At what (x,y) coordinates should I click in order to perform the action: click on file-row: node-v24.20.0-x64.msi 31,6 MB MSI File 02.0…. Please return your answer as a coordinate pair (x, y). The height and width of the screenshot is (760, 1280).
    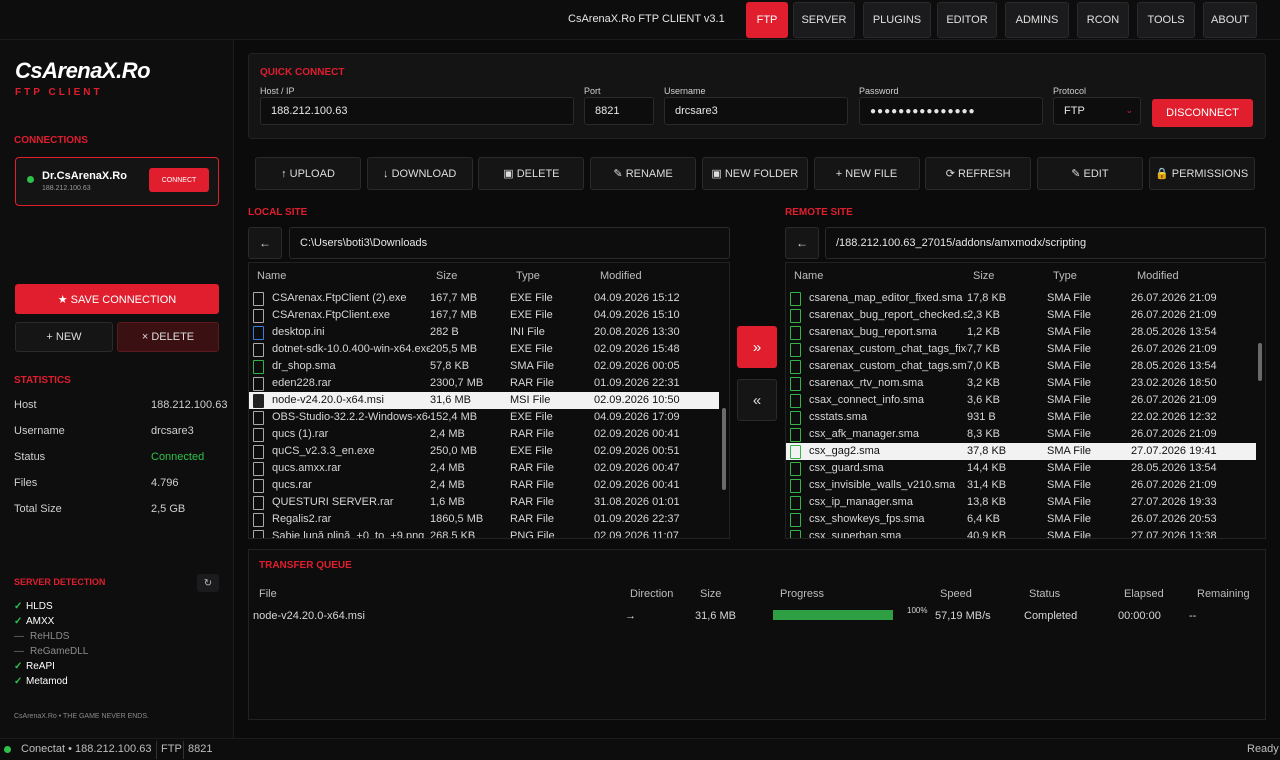
    Looking at the image, I should click on (484, 400).